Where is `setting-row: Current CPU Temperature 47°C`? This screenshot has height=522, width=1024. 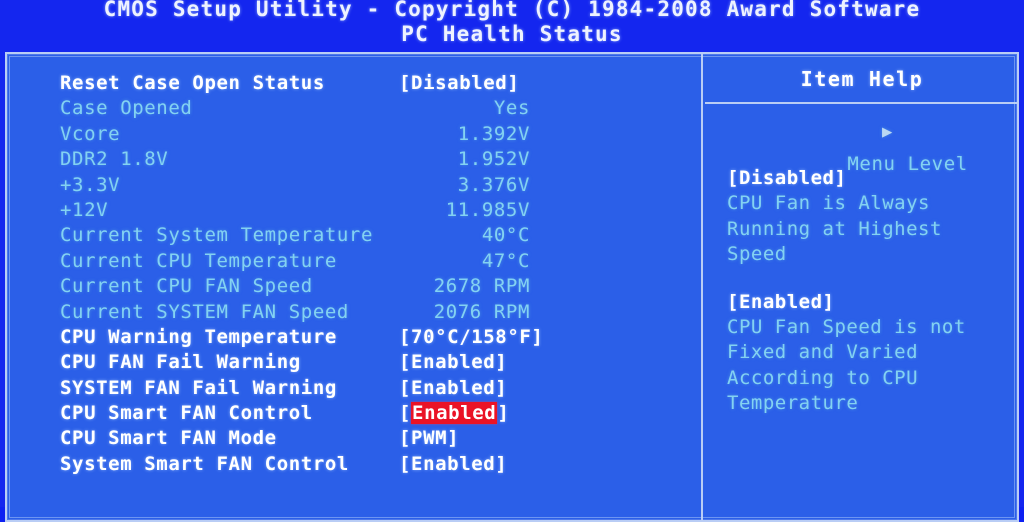 setting-row: Current CPU Temperature 47°C is located at coordinates (370, 261).